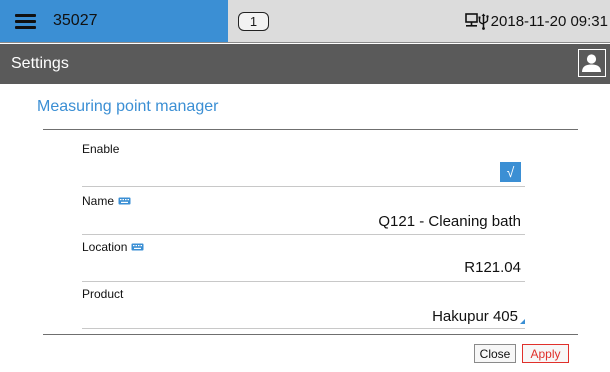 This screenshot has width=610, height=372. Describe the element at coordinates (75, 20) in the screenshot. I see `device-id: 35027` at that location.